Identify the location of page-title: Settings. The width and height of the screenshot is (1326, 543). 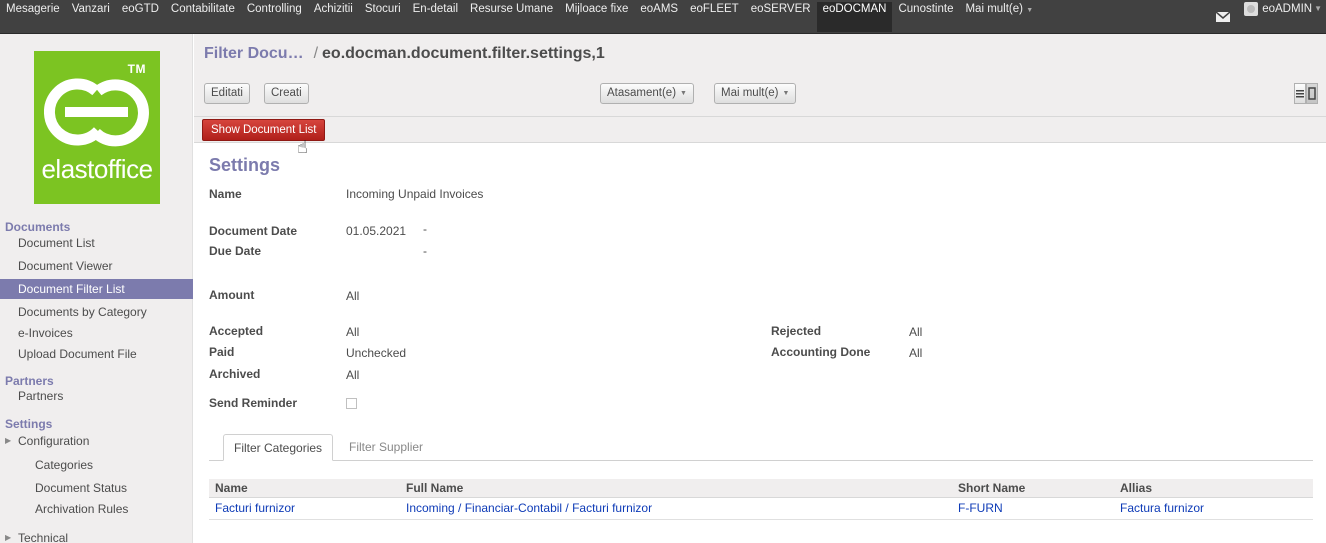
(245, 165).